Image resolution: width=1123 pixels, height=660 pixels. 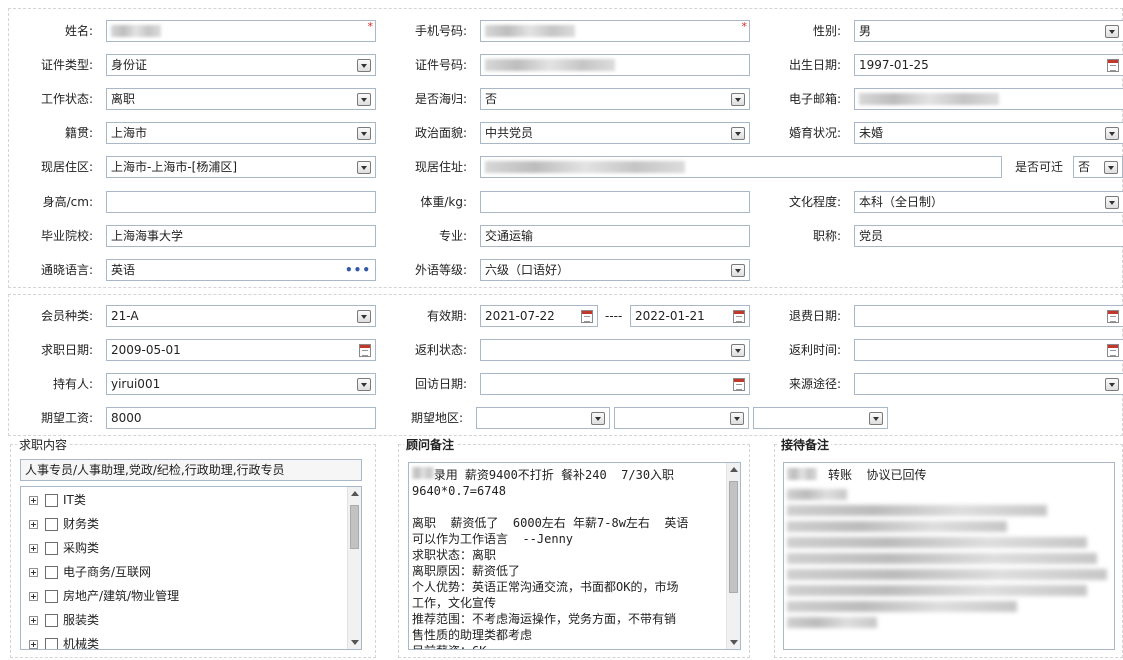 What do you see at coordinates (440, 31) in the screenshot?
I see `phone-label: 手机号码:` at bounding box center [440, 31].